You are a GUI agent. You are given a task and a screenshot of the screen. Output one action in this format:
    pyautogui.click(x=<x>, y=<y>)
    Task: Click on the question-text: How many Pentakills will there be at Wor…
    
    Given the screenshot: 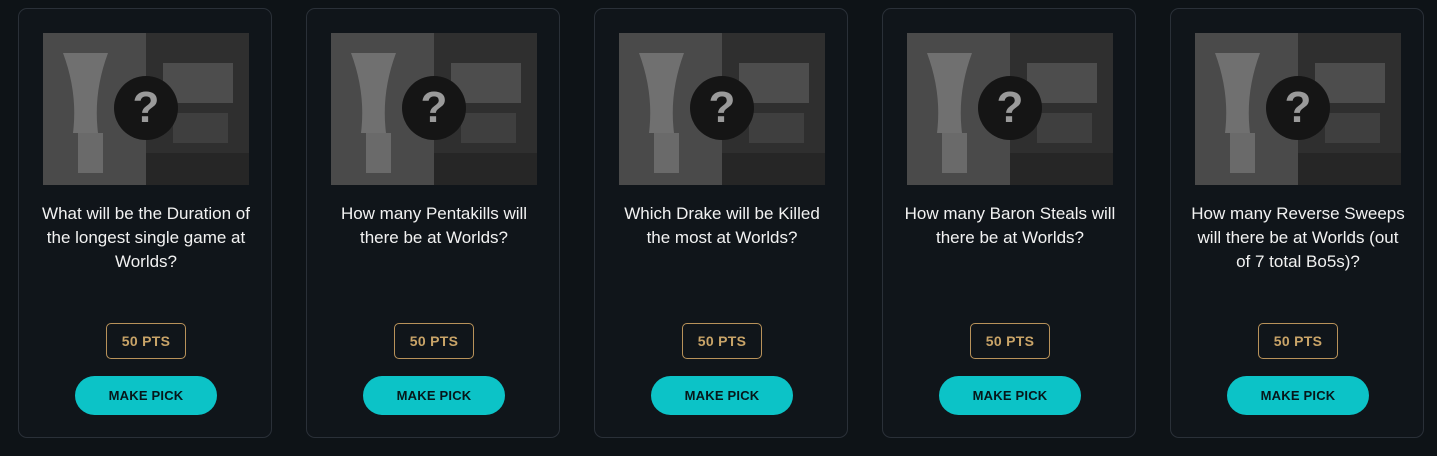 What is the action you would take?
    pyautogui.click(x=434, y=225)
    